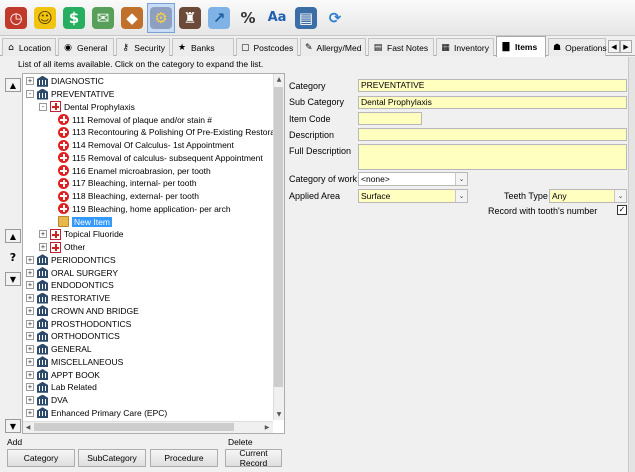 The image size is (635, 472). Describe the element at coordinates (68, 298) in the screenshot. I see `tree-node: + RESTORATIVE` at that location.